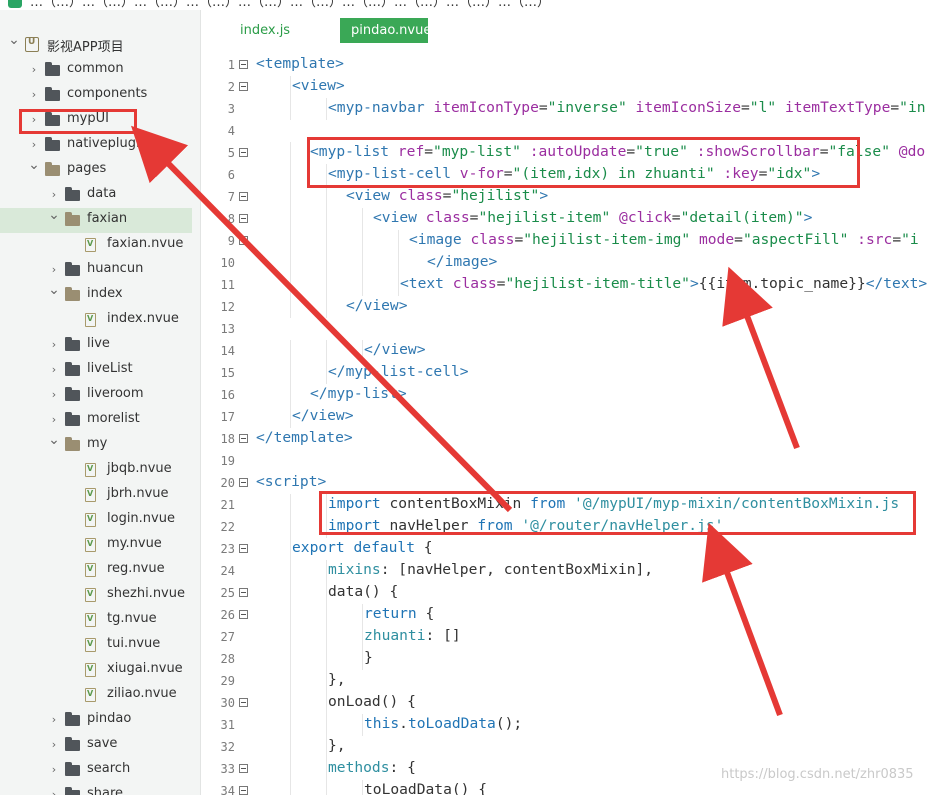 The image size is (934, 795). I want to click on tab-index-js: index.js, so click(265, 30).